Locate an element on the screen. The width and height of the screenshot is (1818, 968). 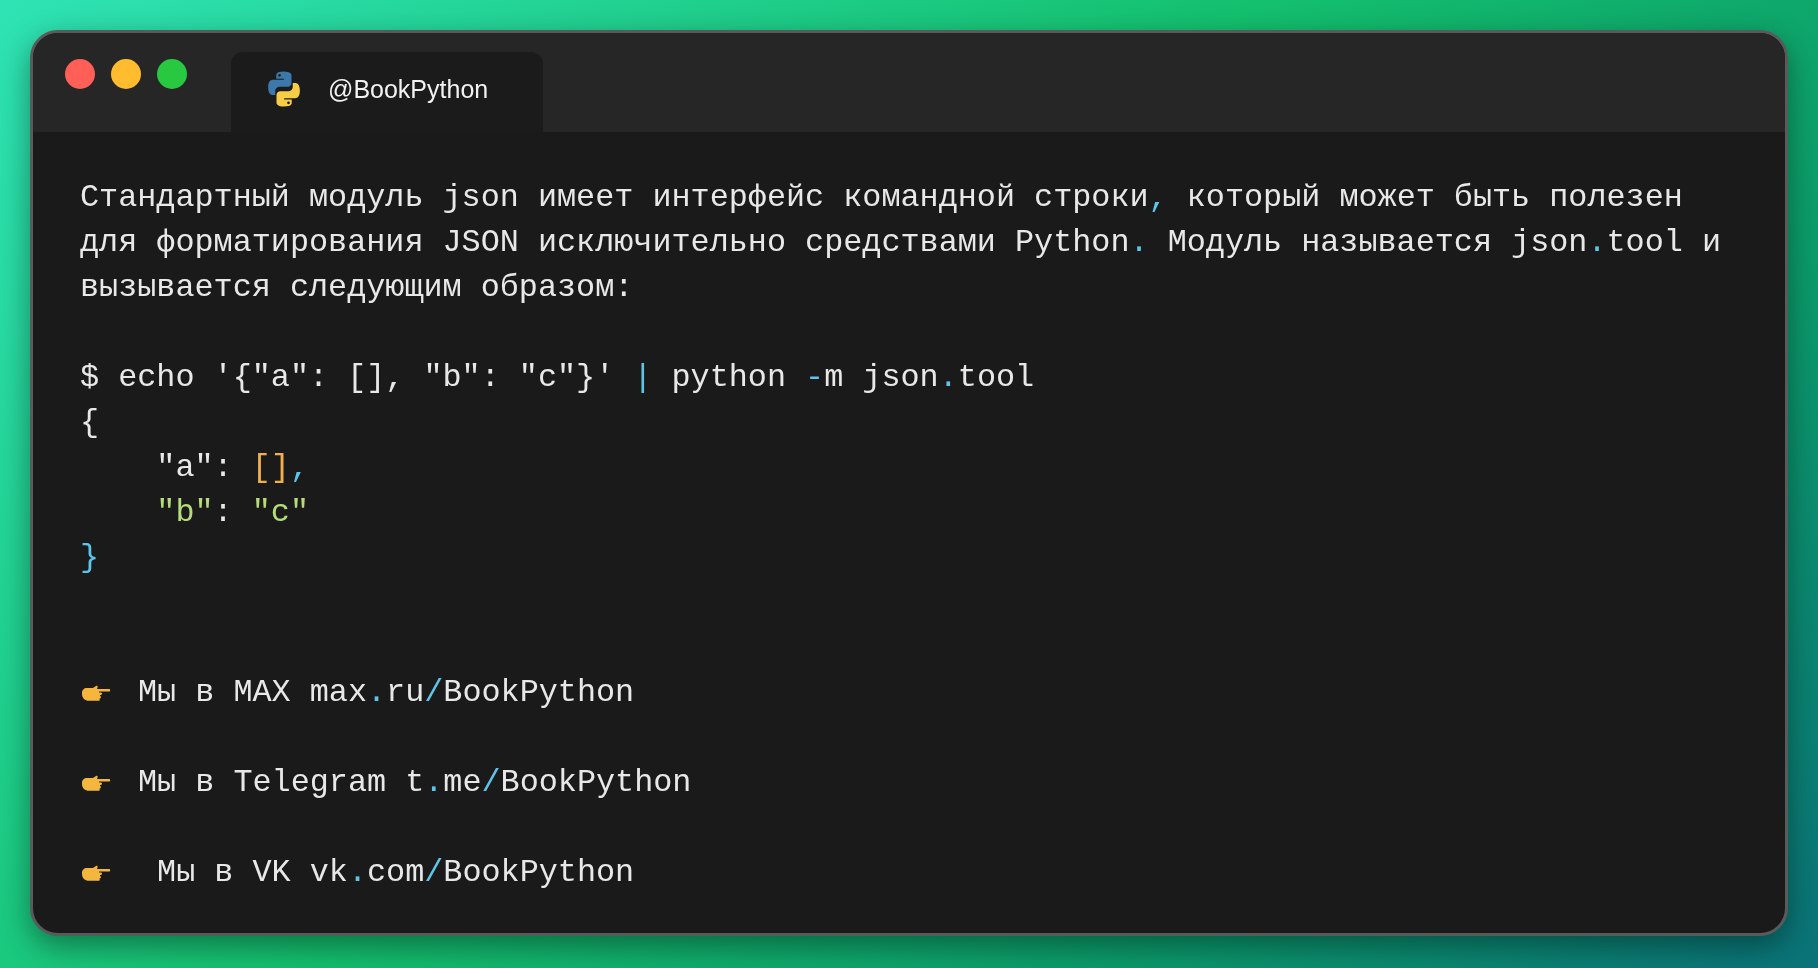
social-link-text: Мы в MAX max.ru/BookPython is located at coordinates (386, 693).